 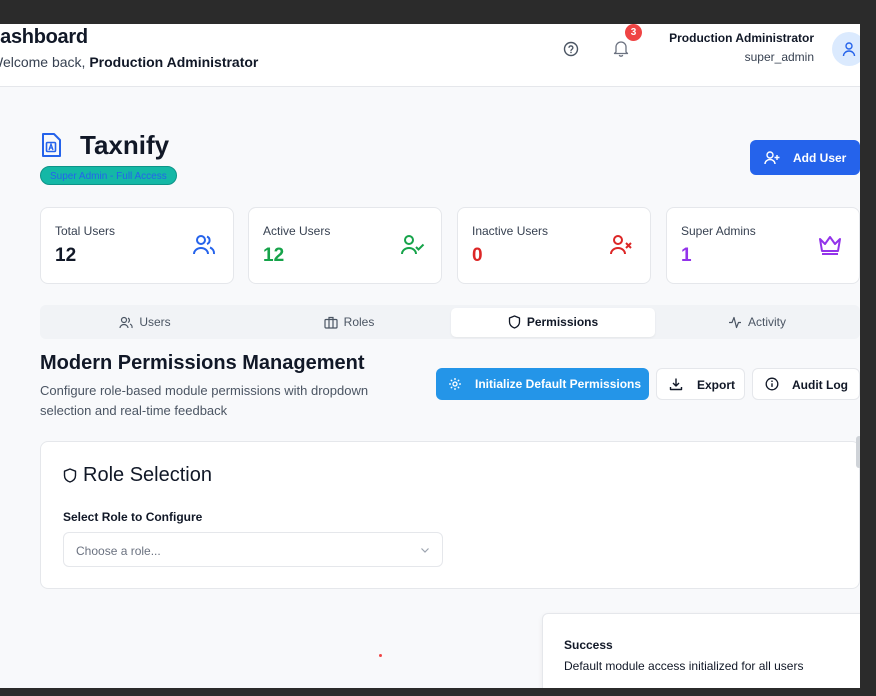 I want to click on initialize-permissions-button: Initialize Default Permissions, so click(x=542, y=384).